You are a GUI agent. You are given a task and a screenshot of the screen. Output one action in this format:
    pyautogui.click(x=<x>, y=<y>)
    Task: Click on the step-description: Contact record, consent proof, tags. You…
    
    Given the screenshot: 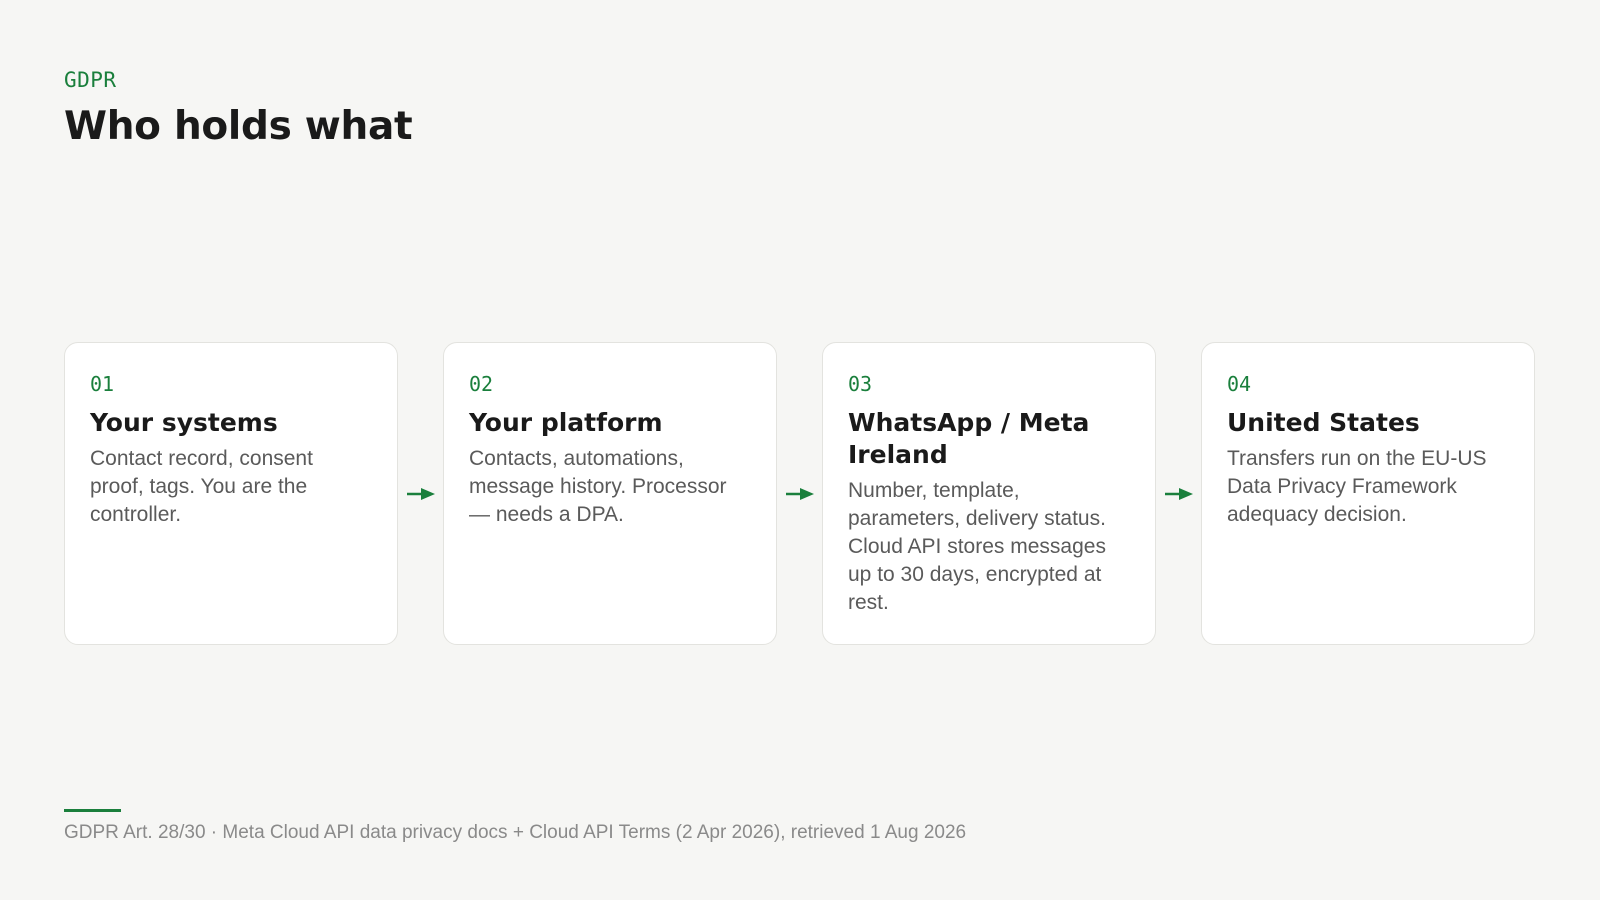 What is the action you would take?
    pyautogui.click(x=201, y=486)
    